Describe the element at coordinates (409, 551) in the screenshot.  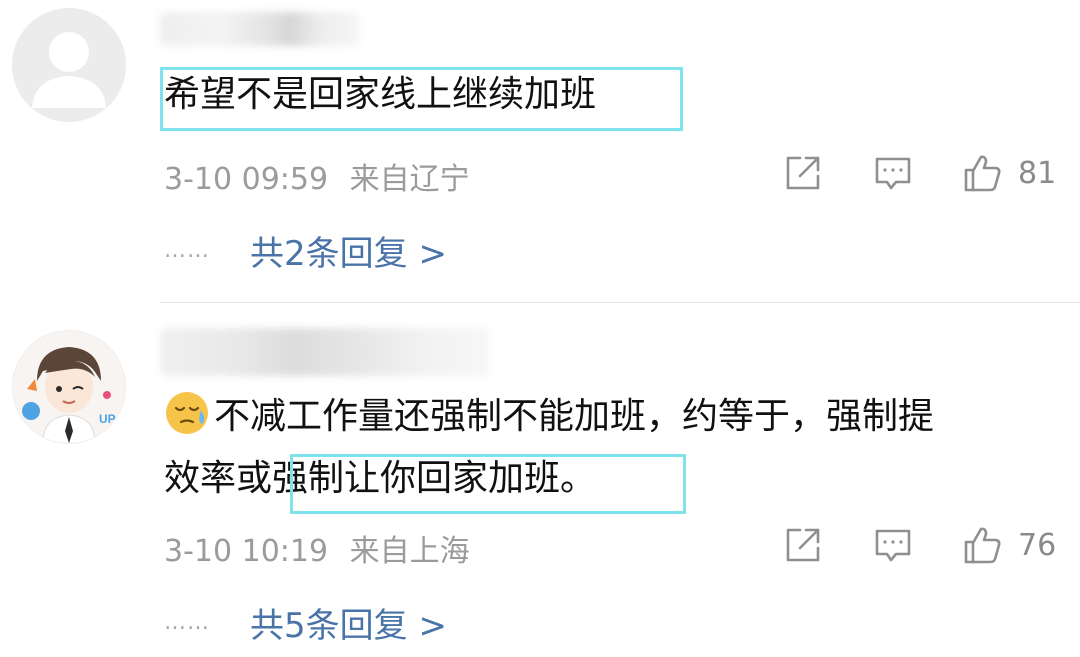
I see `comment-location: 来自上海` at that location.